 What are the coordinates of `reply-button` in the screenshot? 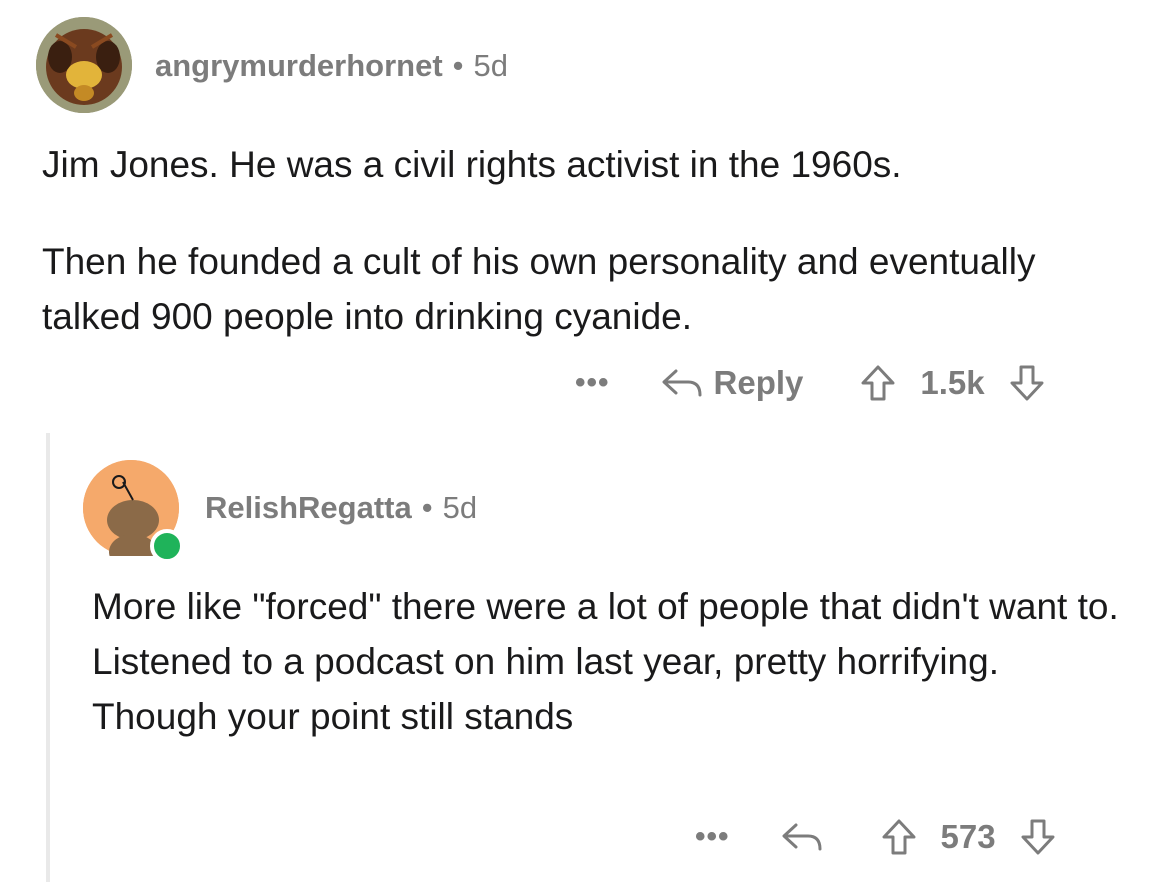 It's located at (802, 837).